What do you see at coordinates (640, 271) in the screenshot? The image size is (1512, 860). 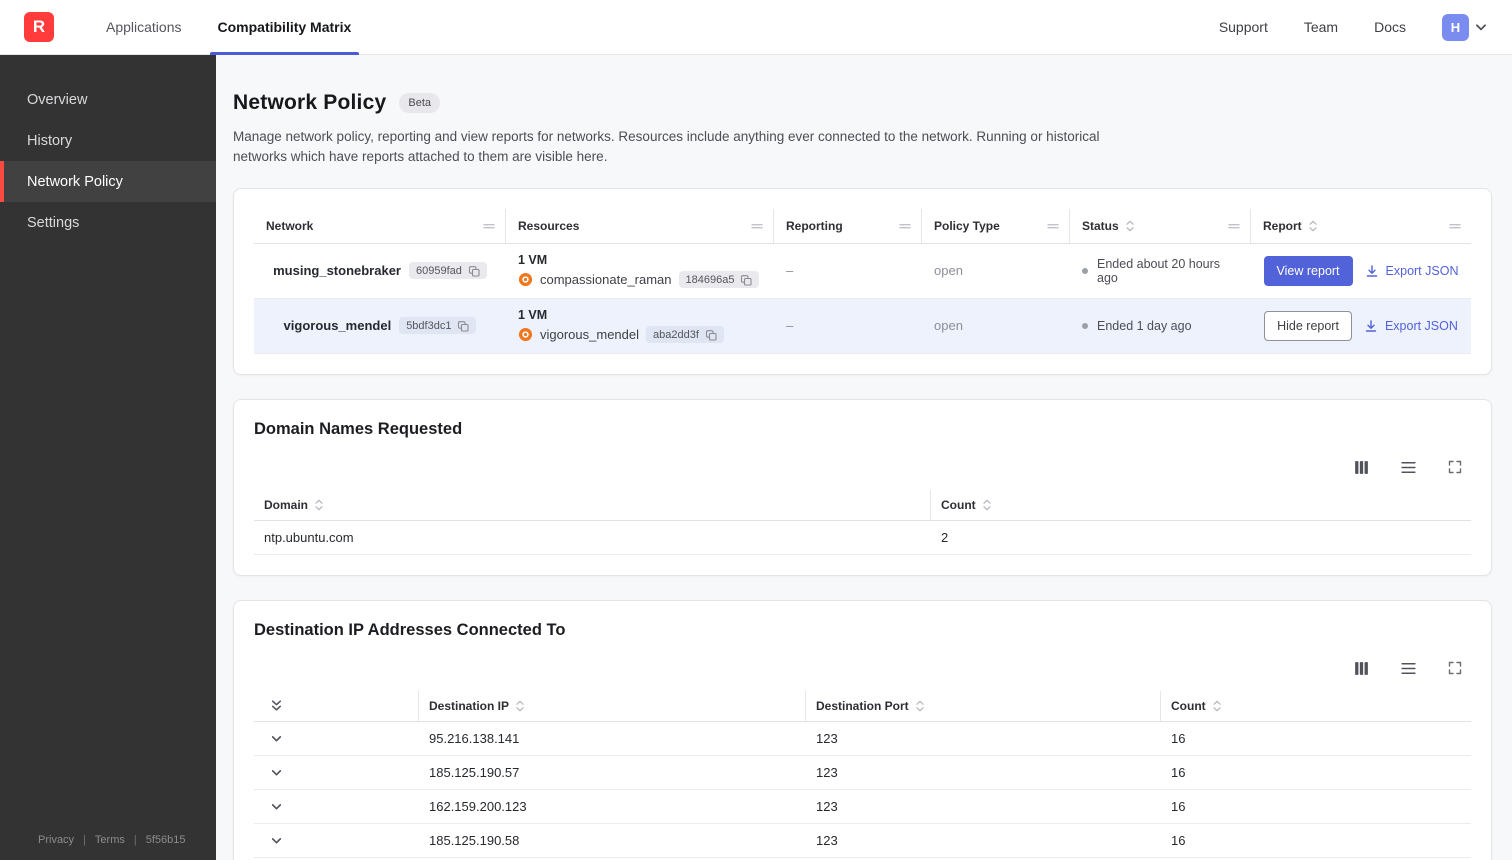 I see `resources-cell: 1 VM compassionate_raman 184696a5` at bounding box center [640, 271].